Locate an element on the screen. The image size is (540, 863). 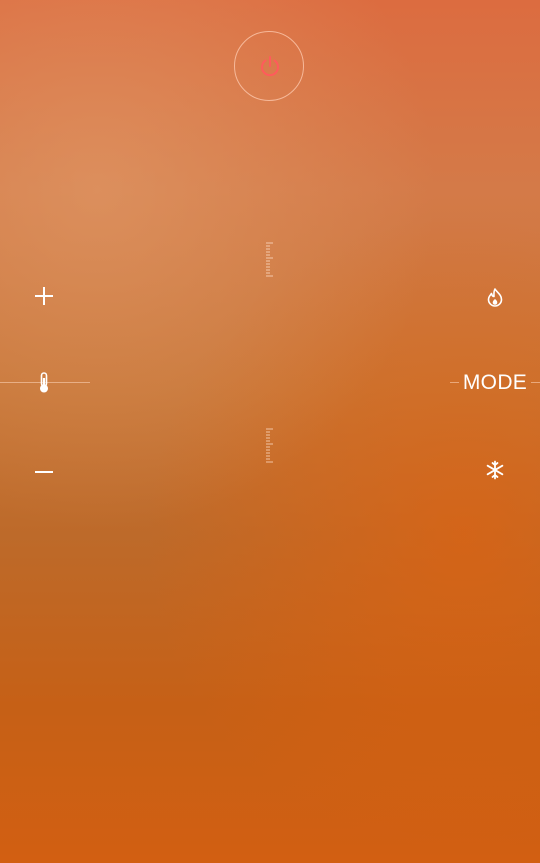
snowflake-icon is located at coordinates (495, 470).